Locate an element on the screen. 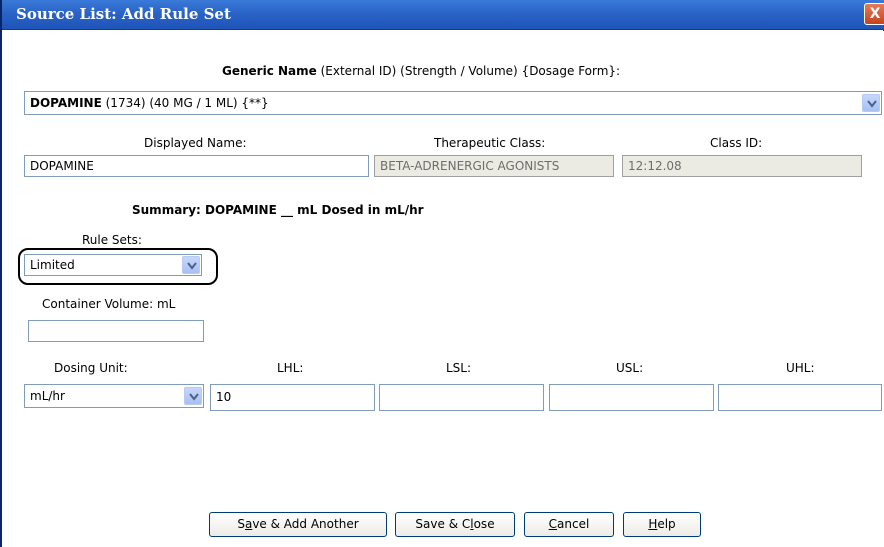 This screenshot has height=547, width=884. cancel-button: Cancel is located at coordinates (569, 524).